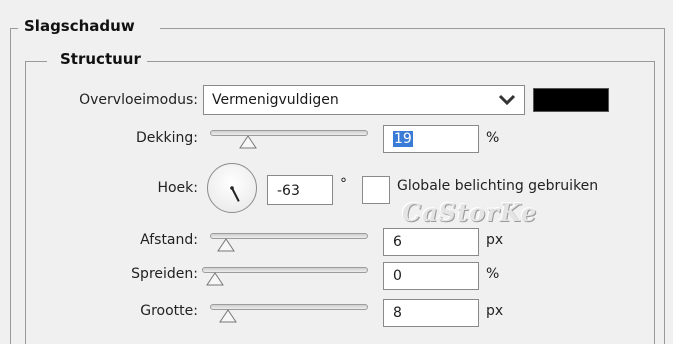 This screenshot has width=673, height=344. What do you see at coordinates (493, 138) in the screenshot?
I see `opacity-unit: %` at bounding box center [493, 138].